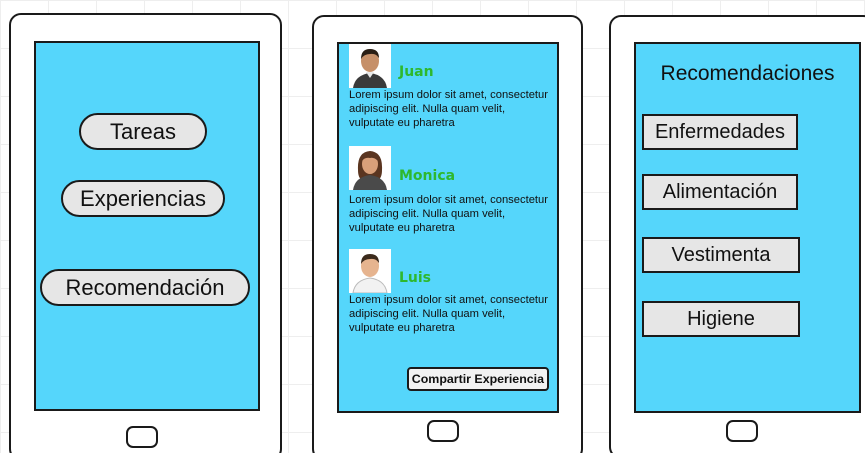 The width and height of the screenshot is (865, 453). Describe the element at coordinates (477, 379) in the screenshot. I see `share-experience-button: Compartir Experiencia` at that location.